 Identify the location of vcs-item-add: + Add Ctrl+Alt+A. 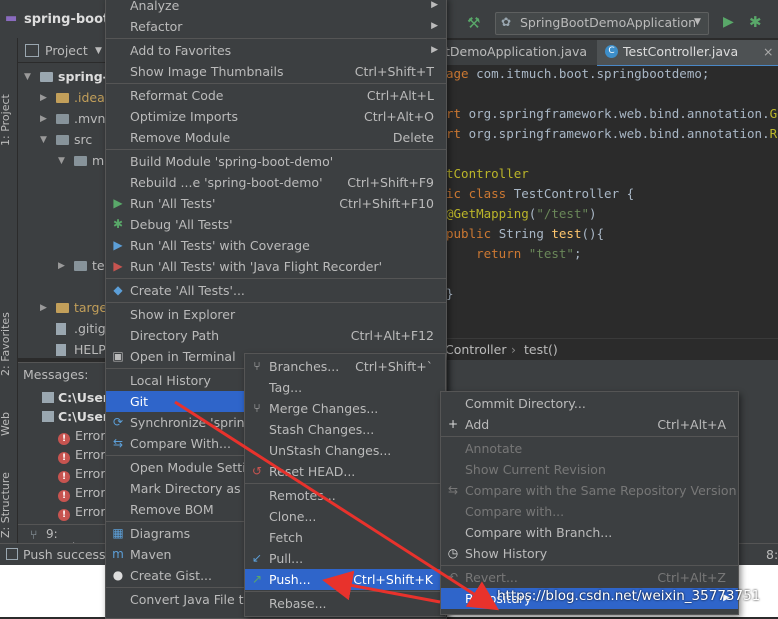
(589, 424).